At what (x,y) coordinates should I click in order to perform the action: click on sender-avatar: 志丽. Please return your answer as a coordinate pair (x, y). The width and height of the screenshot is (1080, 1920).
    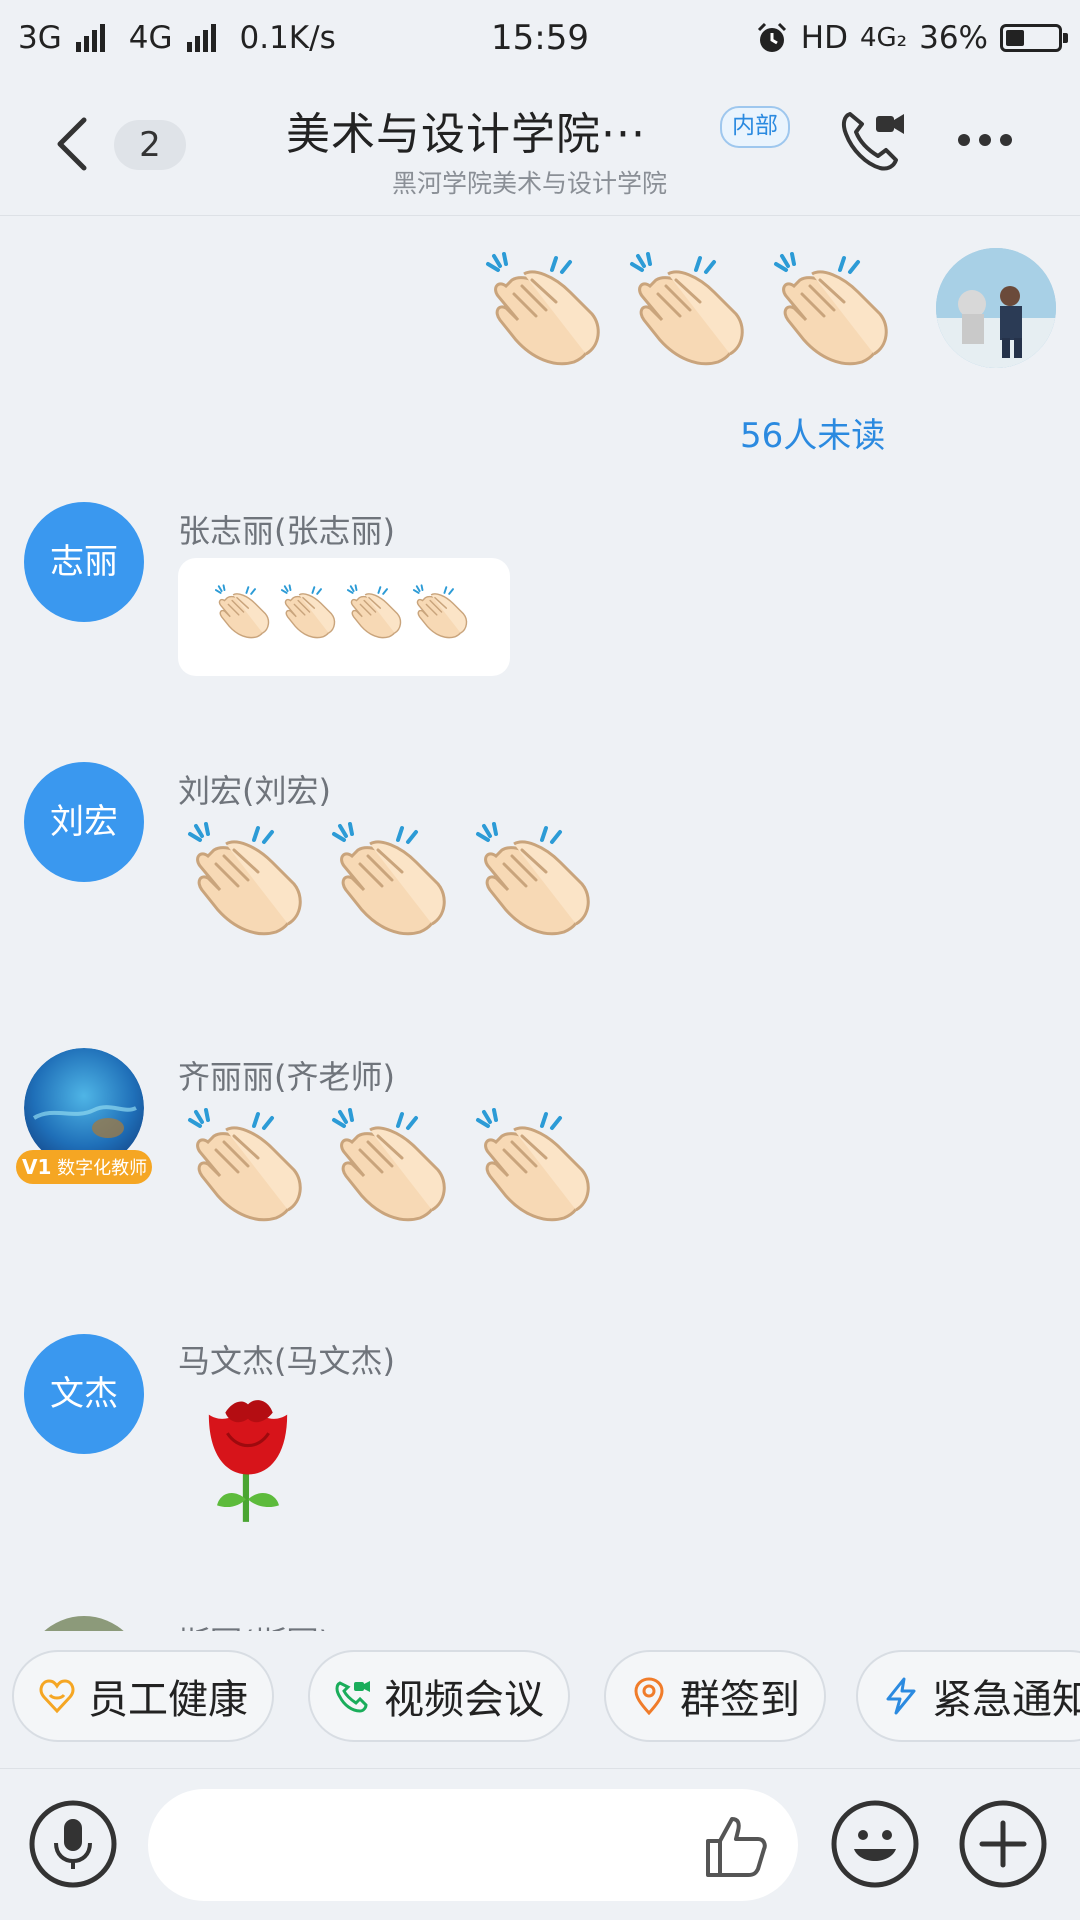
    Looking at the image, I should click on (84, 562).